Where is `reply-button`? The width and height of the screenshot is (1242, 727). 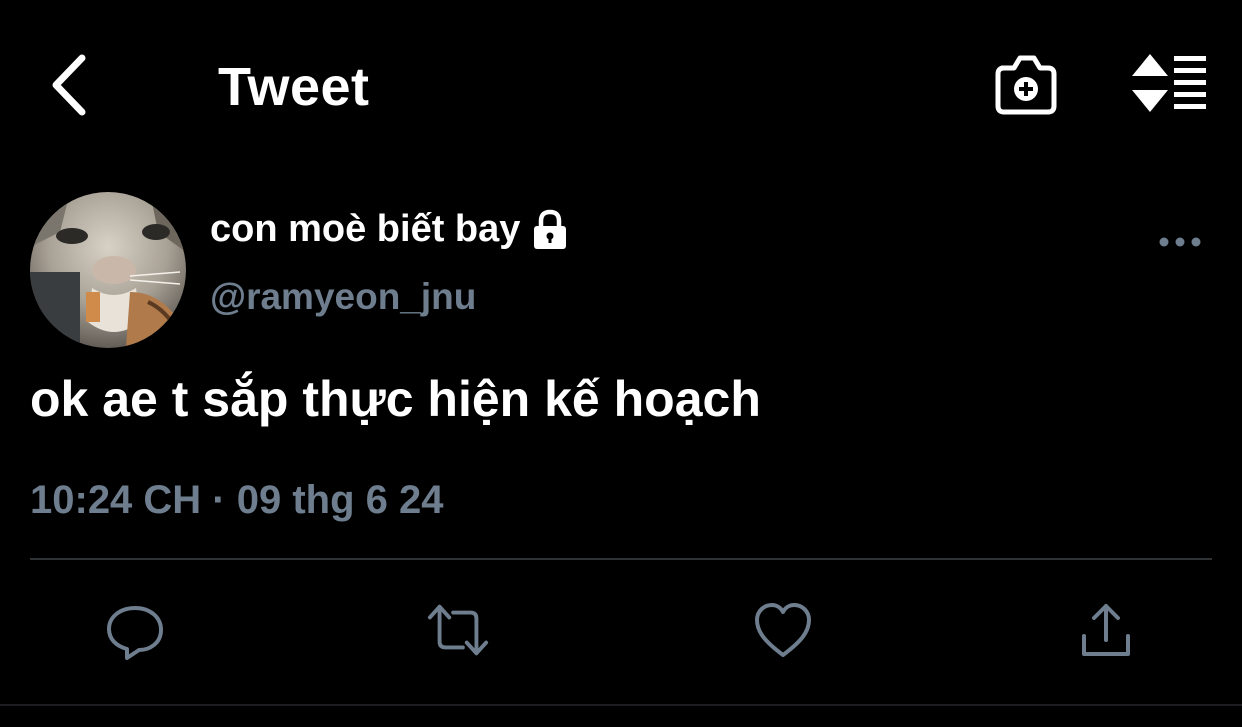
reply-button is located at coordinates (135, 630).